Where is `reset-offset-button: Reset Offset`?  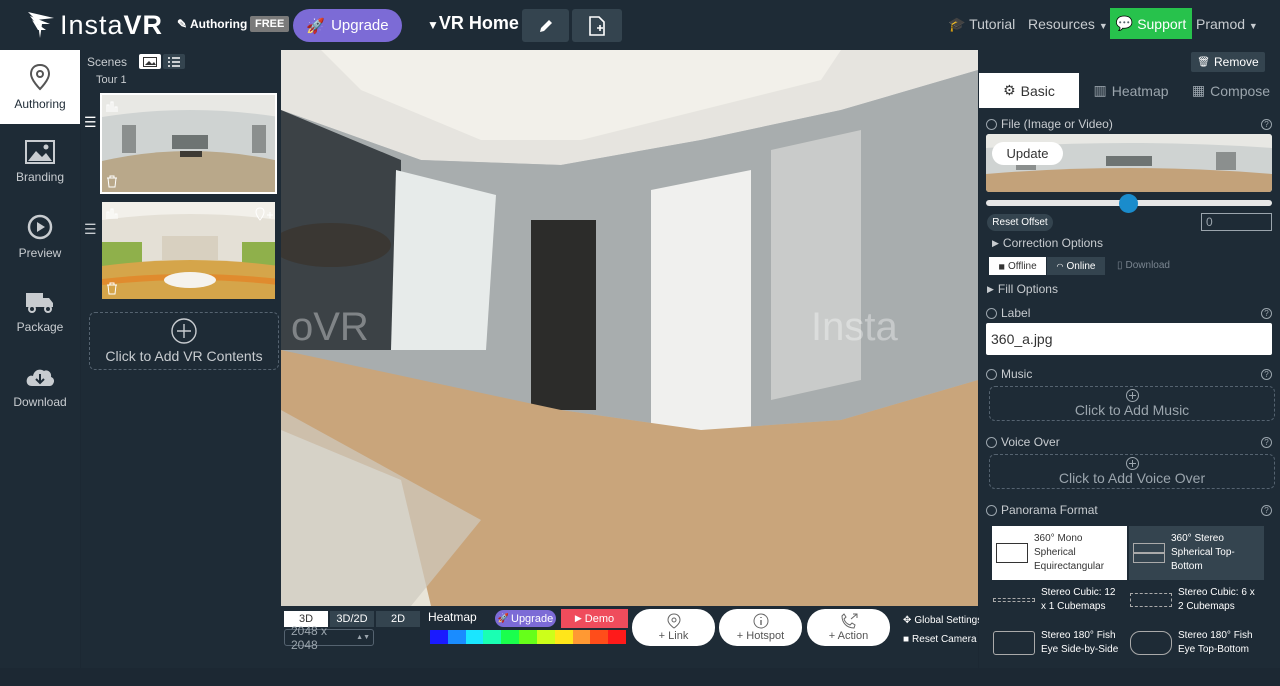 reset-offset-button: Reset Offset is located at coordinates (1020, 222).